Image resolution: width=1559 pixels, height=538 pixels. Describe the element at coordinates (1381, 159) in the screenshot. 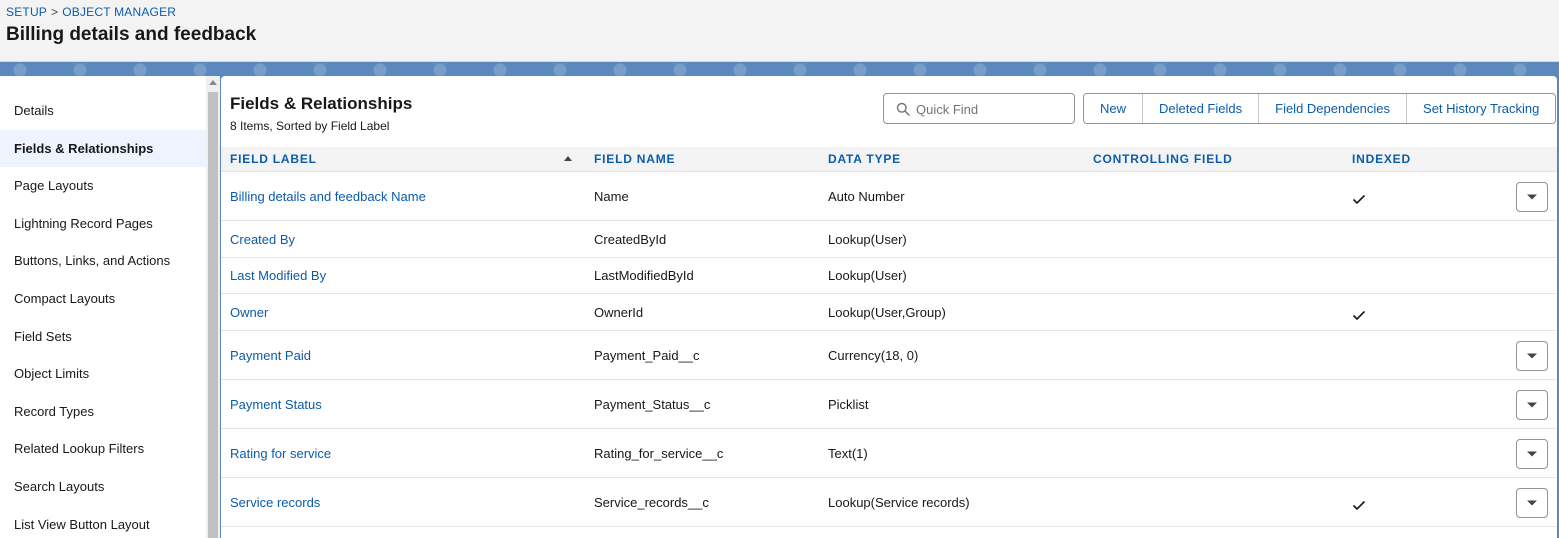

I see `column-header-indexed: INDEXED` at that location.